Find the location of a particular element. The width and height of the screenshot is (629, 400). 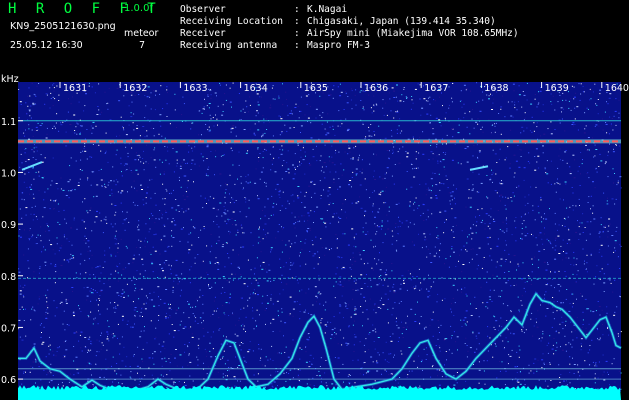

y-tick-label: 1.0 is located at coordinates (8, 173).